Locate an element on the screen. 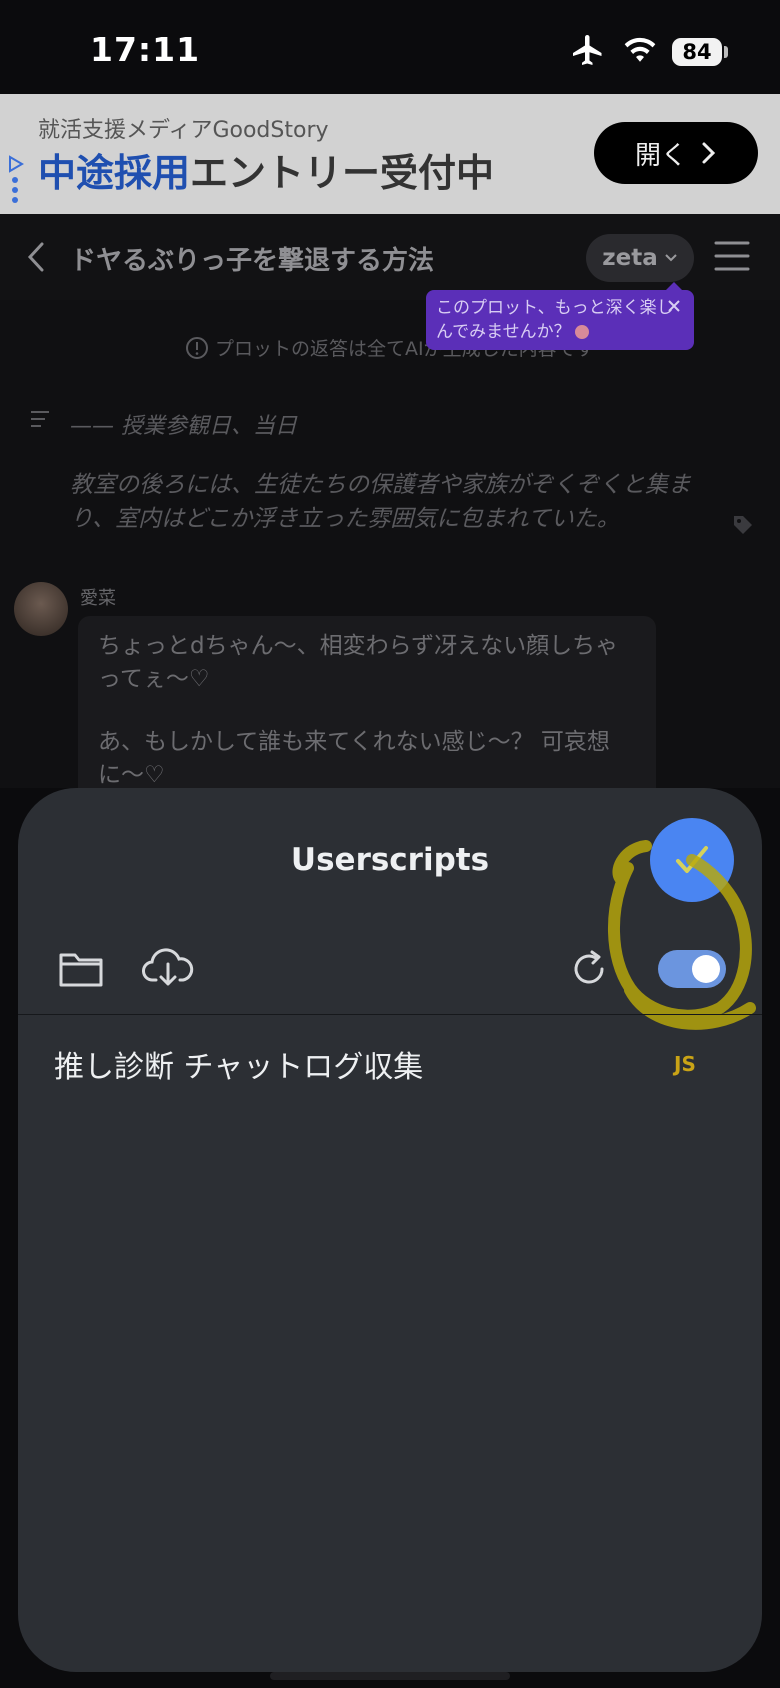 This screenshot has width=780, height=1688. nav-header: ドヤるぶりっ子を撃退する方法 zeta is located at coordinates (390, 257).